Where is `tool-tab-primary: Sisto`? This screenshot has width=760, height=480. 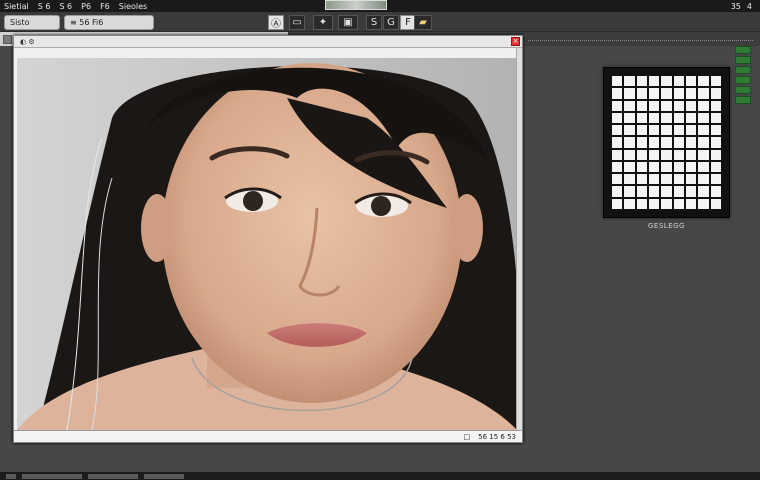
tool-tab-primary: Sisto is located at coordinates (32, 22).